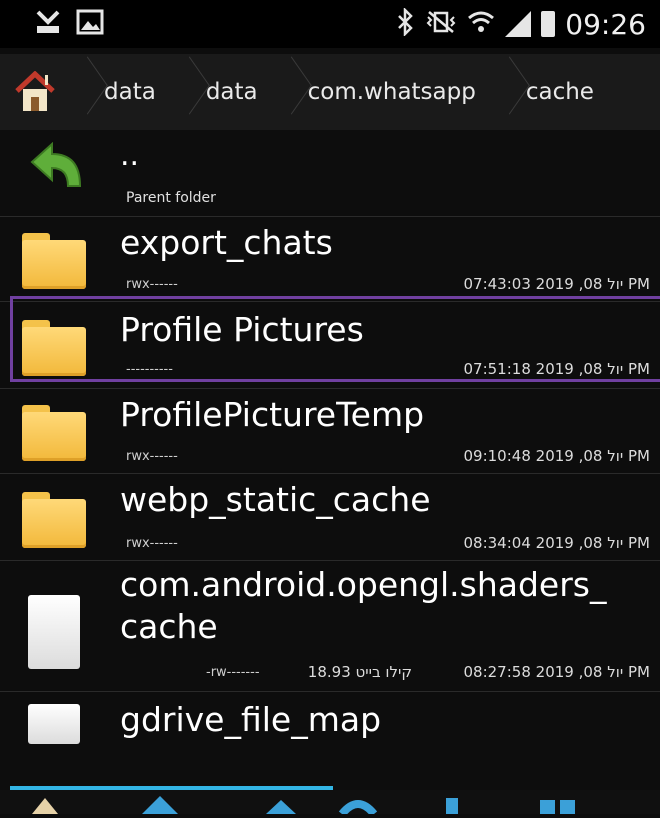 The width and height of the screenshot is (660, 818). Describe the element at coordinates (330, 24) in the screenshot. I see `status-bar: 09:26` at that location.